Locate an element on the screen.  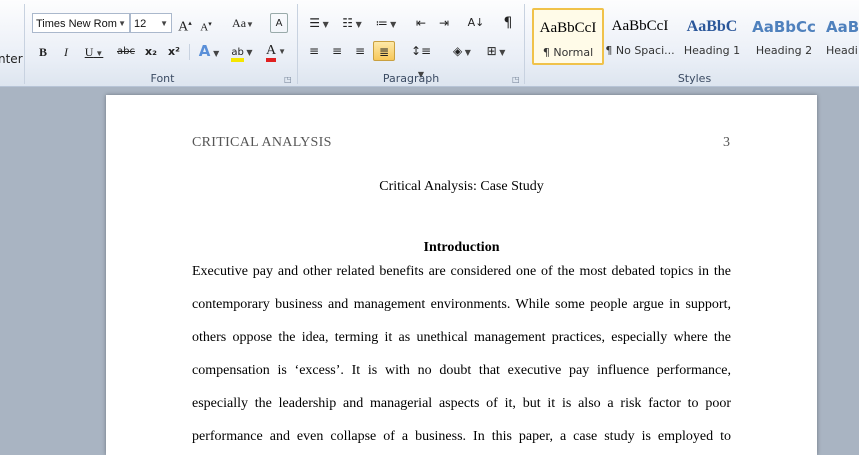
paragraph-group-label: Paragraph is located at coordinates (411, 78).